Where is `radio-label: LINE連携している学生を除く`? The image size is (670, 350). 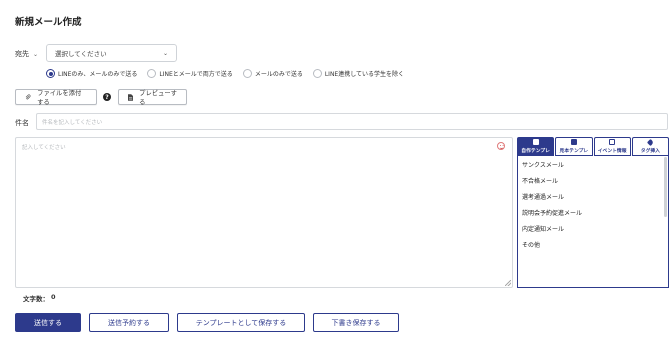 radio-label: LINE連携している学生を除く is located at coordinates (364, 74).